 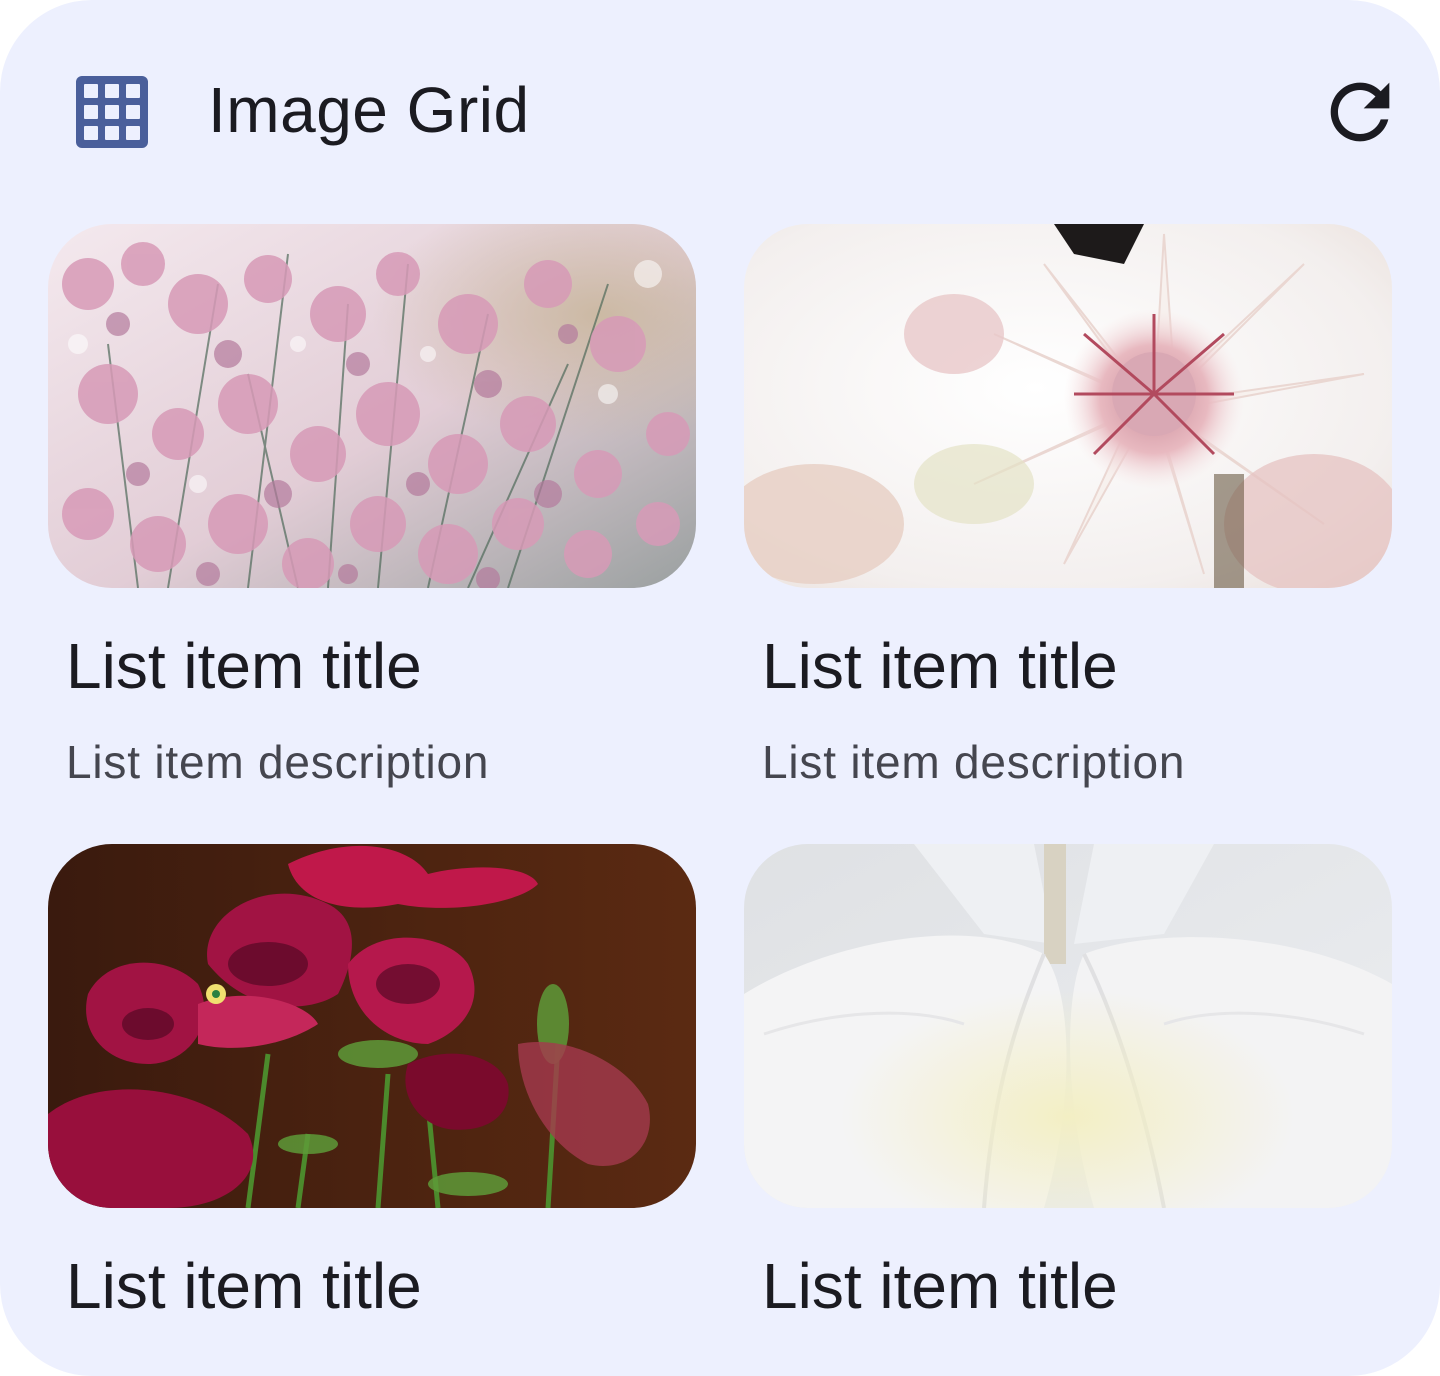 What do you see at coordinates (112, 112) in the screenshot?
I see `grid-icon` at bounding box center [112, 112].